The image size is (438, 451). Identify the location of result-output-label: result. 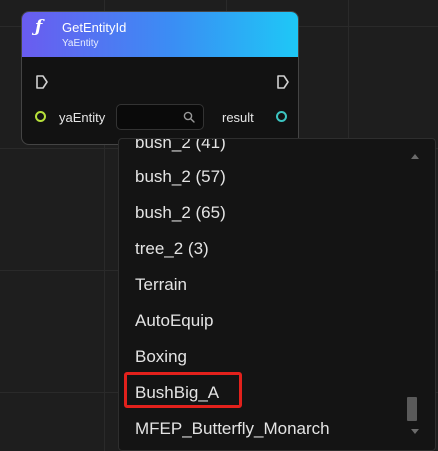
(238, 117).